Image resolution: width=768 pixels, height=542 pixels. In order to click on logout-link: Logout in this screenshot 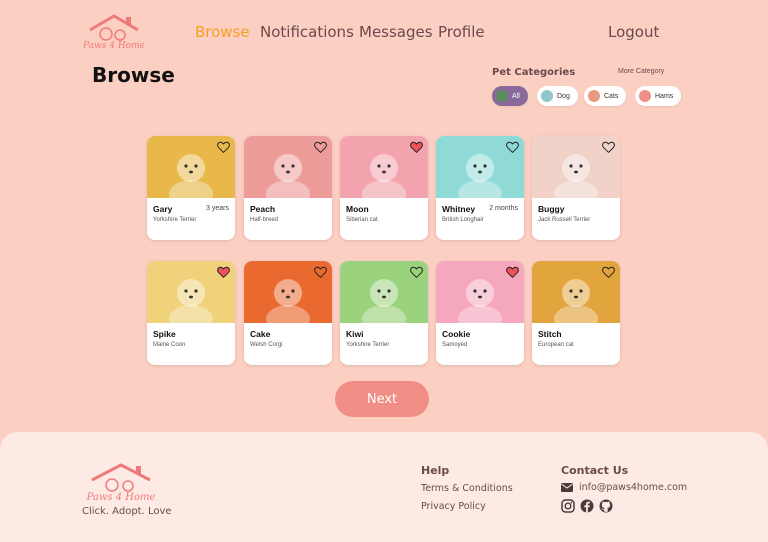, I will do `click(633, 32)`.